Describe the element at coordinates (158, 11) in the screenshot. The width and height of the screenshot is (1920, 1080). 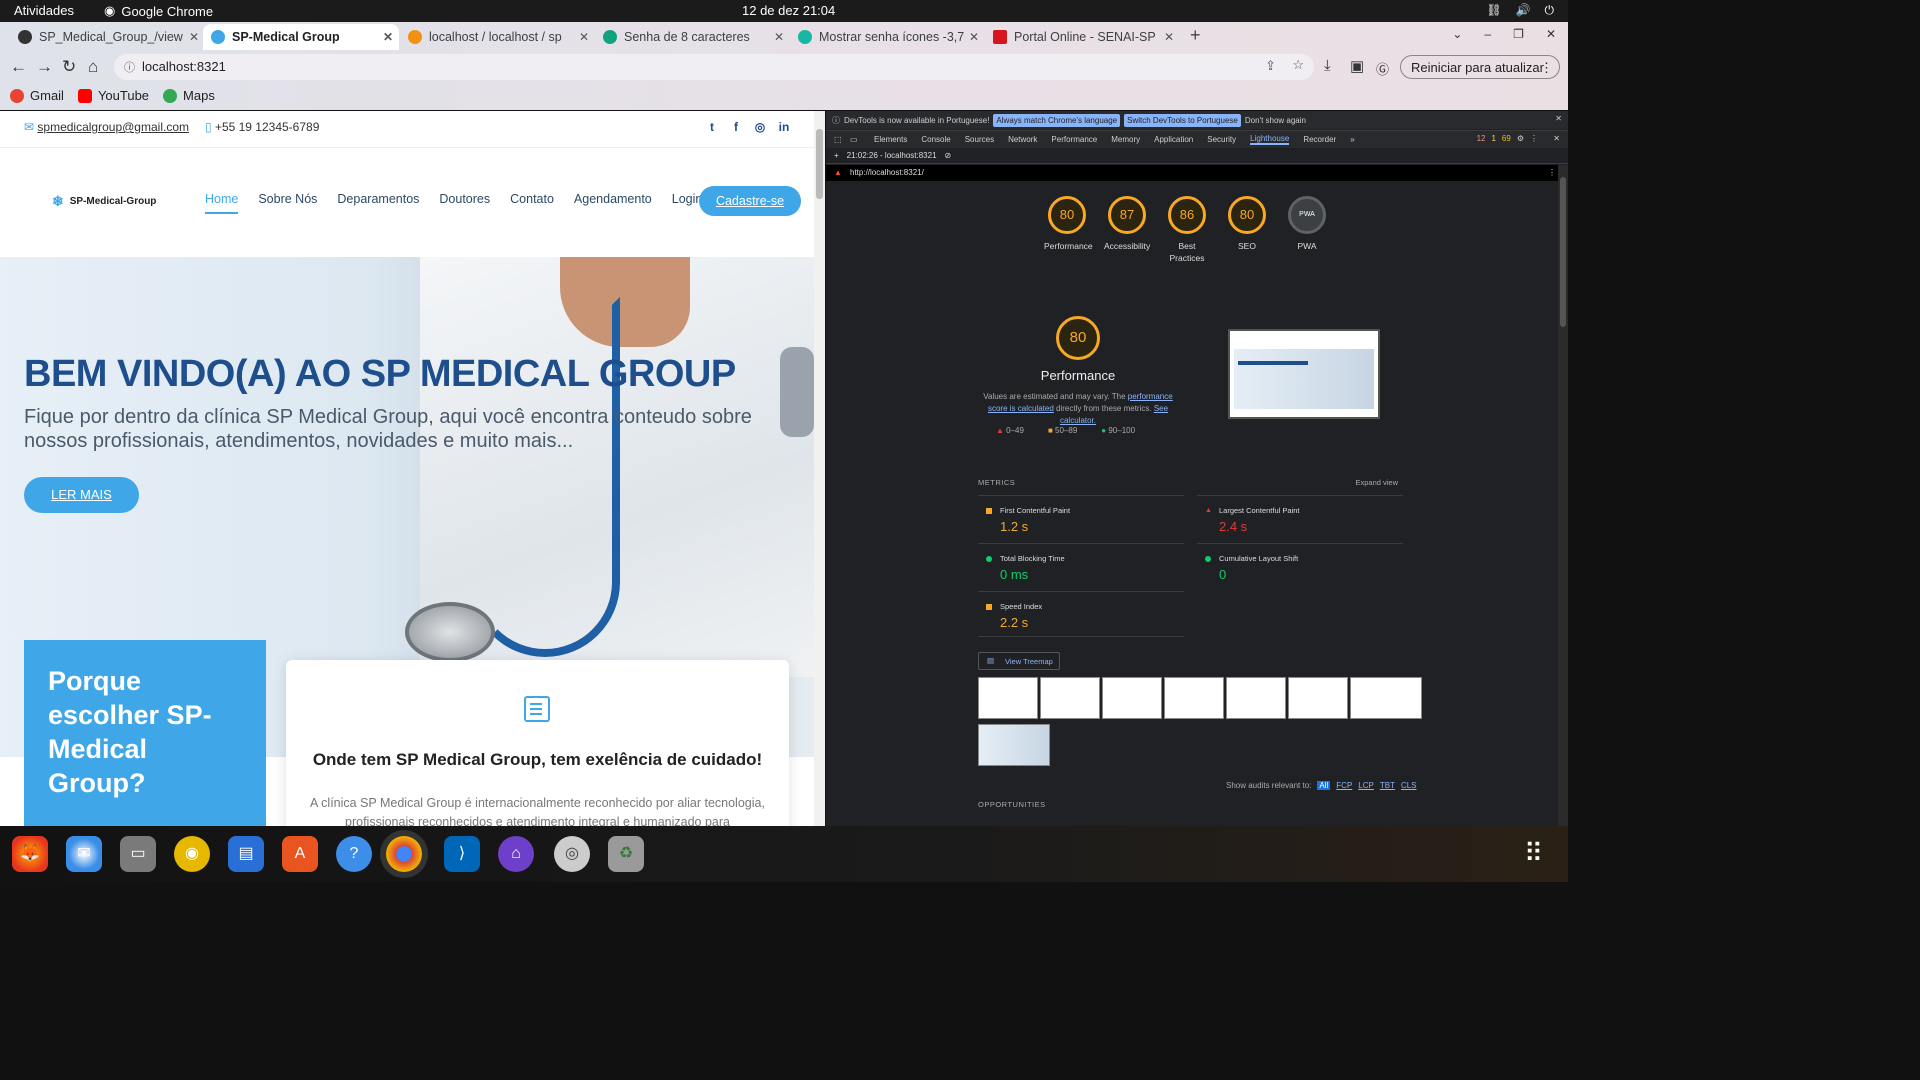
I see `app-menu: ◉ Google Chrome` at that location.